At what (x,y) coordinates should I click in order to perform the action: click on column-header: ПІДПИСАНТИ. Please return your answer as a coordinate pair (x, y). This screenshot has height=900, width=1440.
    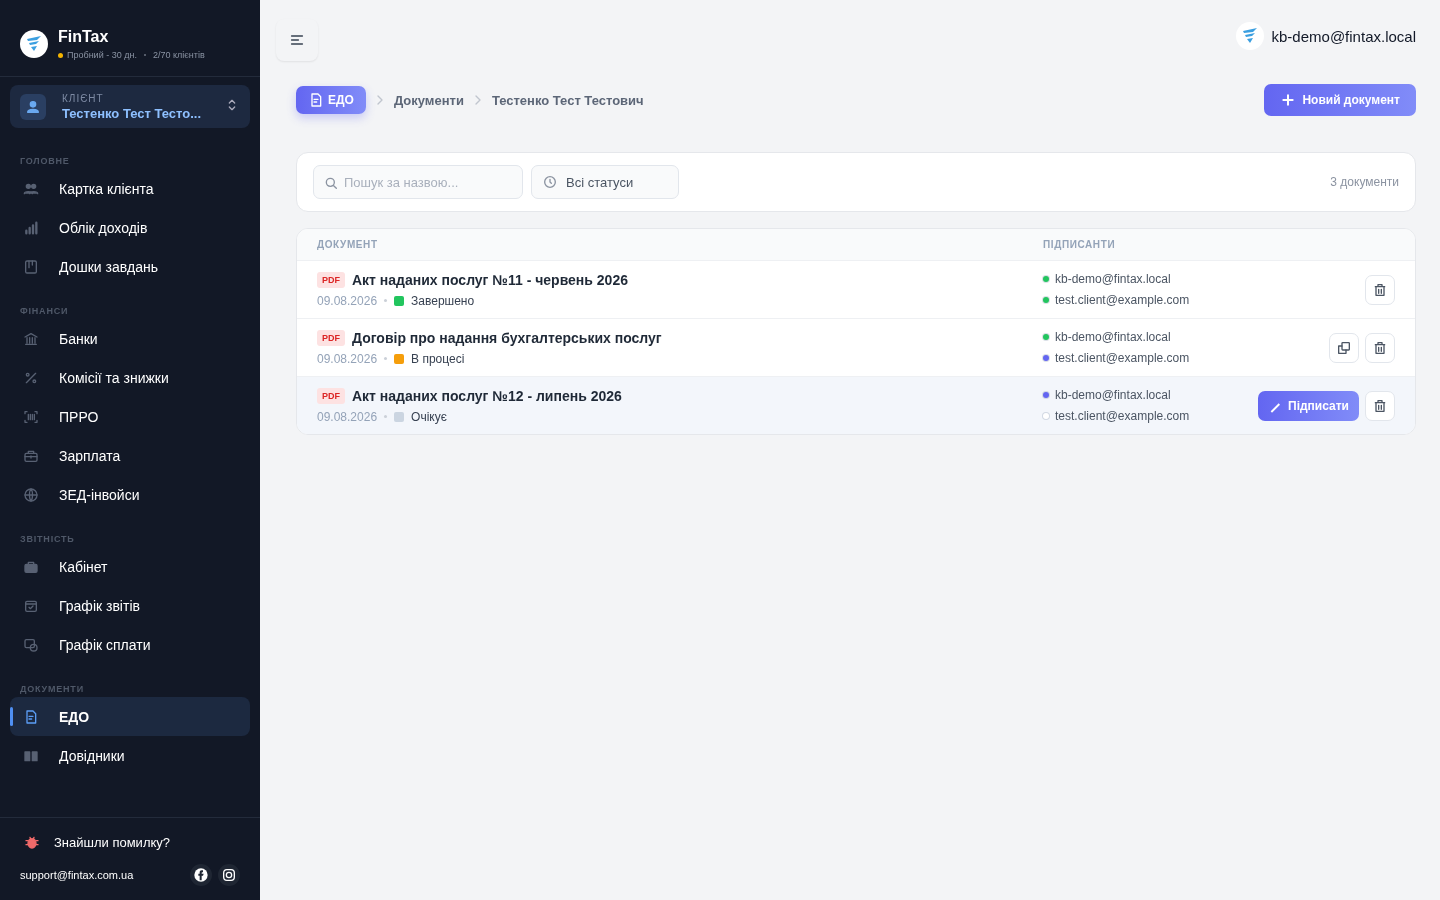
    Looking at the image, I should click on (1079, 244).